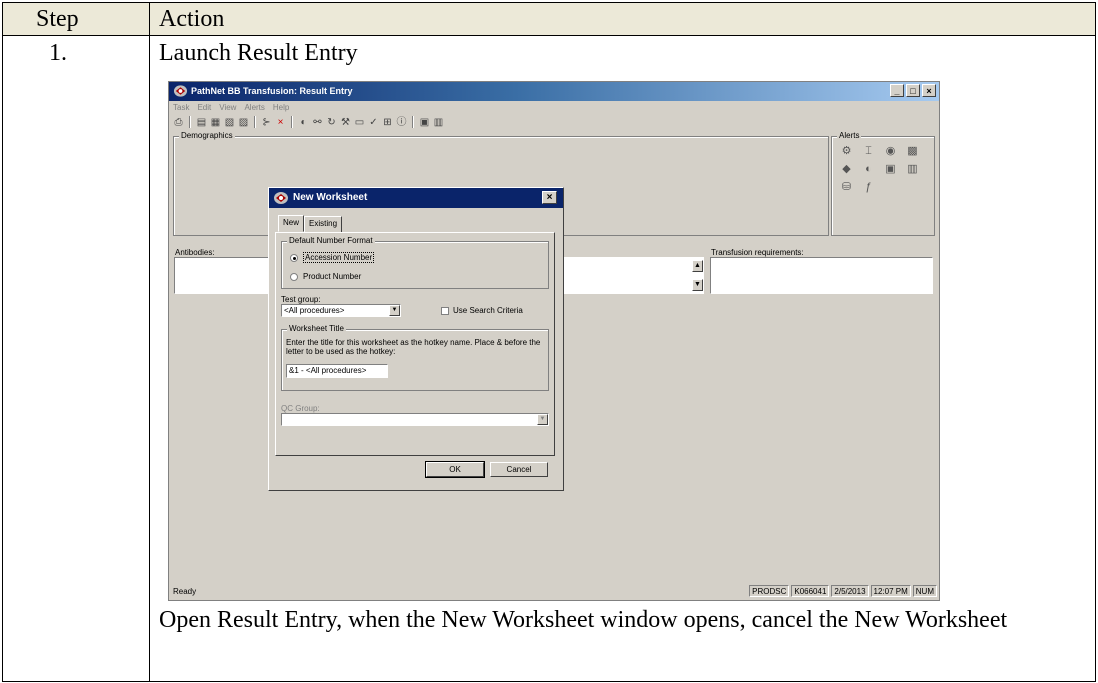 This screenshot has height=683, width=1098. What do you see at coordinates (301, 299) in the screenshot?
I see `test-group-label: Test group:` at bounding box center [301, 299].